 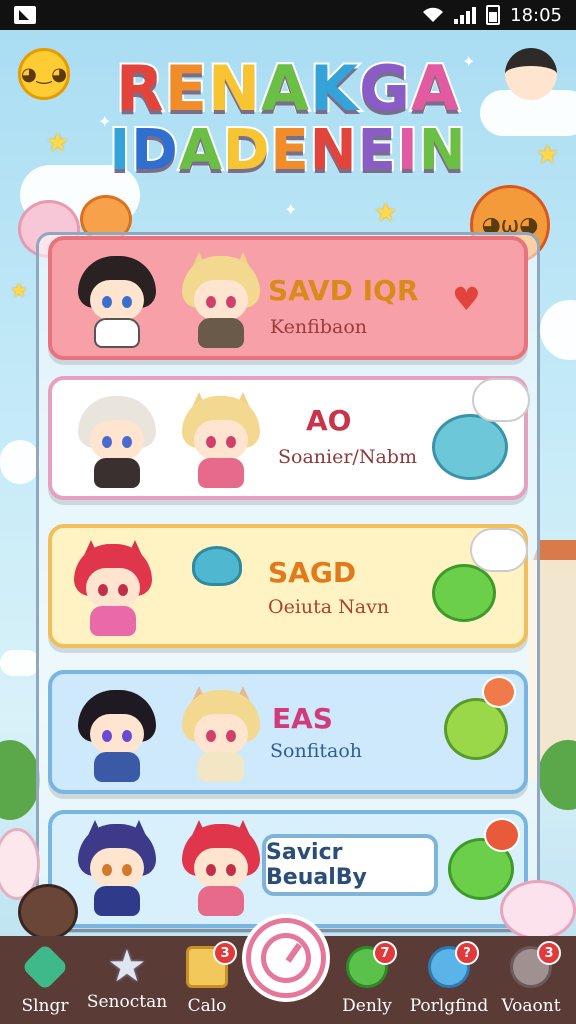 What do you see at coordinates (319, 327) in the screenshot?
I see `card-subtitle: Kenfibaon` at bounding box center [319, 327].